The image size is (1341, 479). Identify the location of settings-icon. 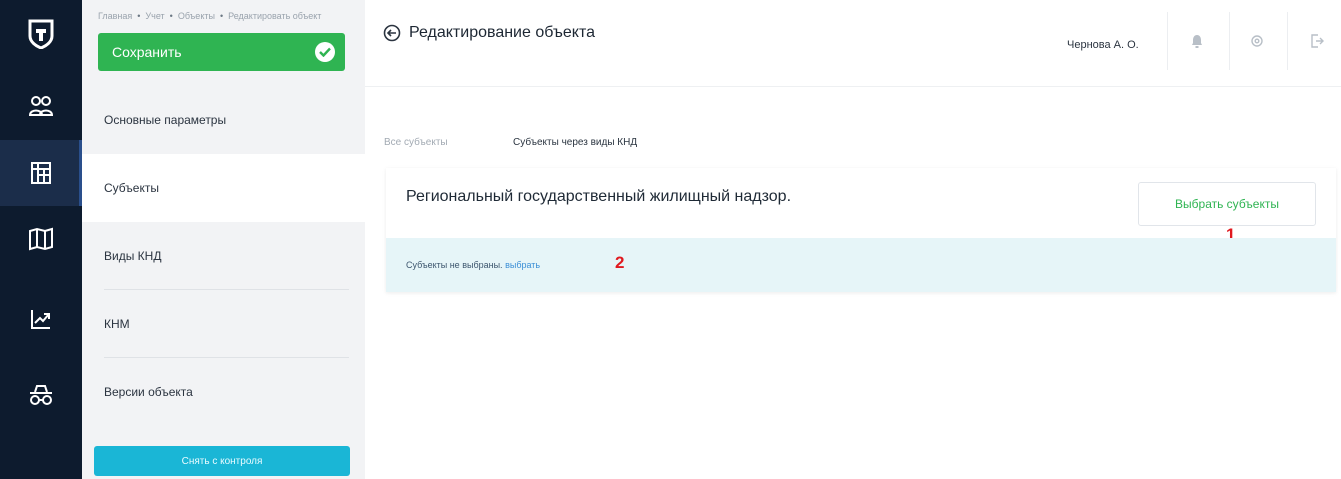
(1257, 41).